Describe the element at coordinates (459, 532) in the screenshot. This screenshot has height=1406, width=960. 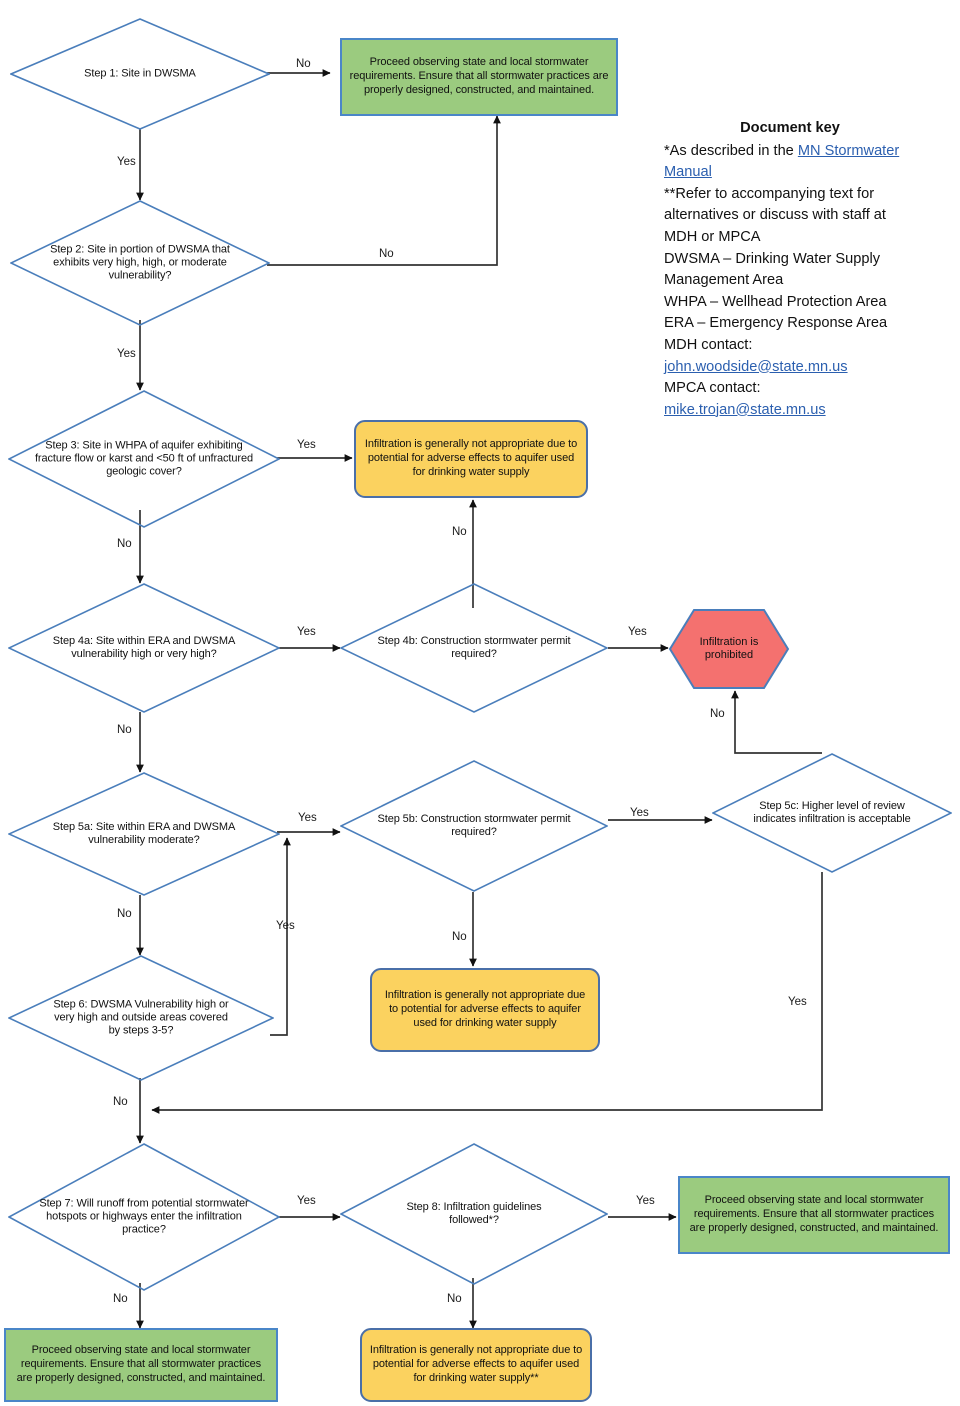
I see `edge-label-step4b-no: No` at that location.